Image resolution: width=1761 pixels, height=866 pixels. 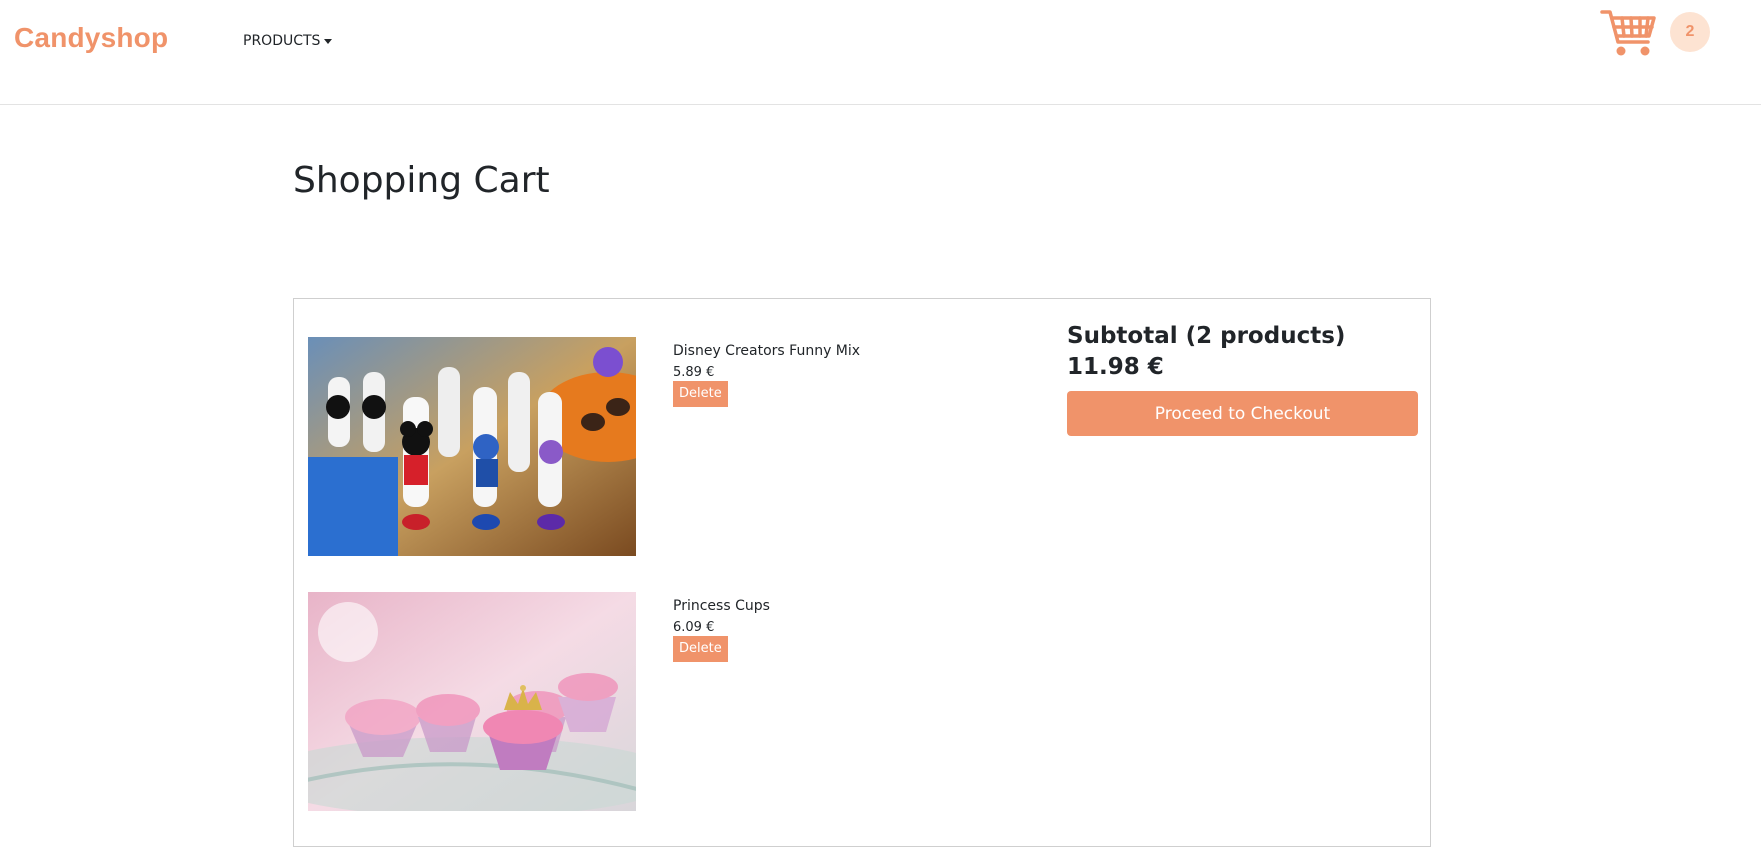 I want to click on item-price: 5.89 €, so click(x=694, y=372).